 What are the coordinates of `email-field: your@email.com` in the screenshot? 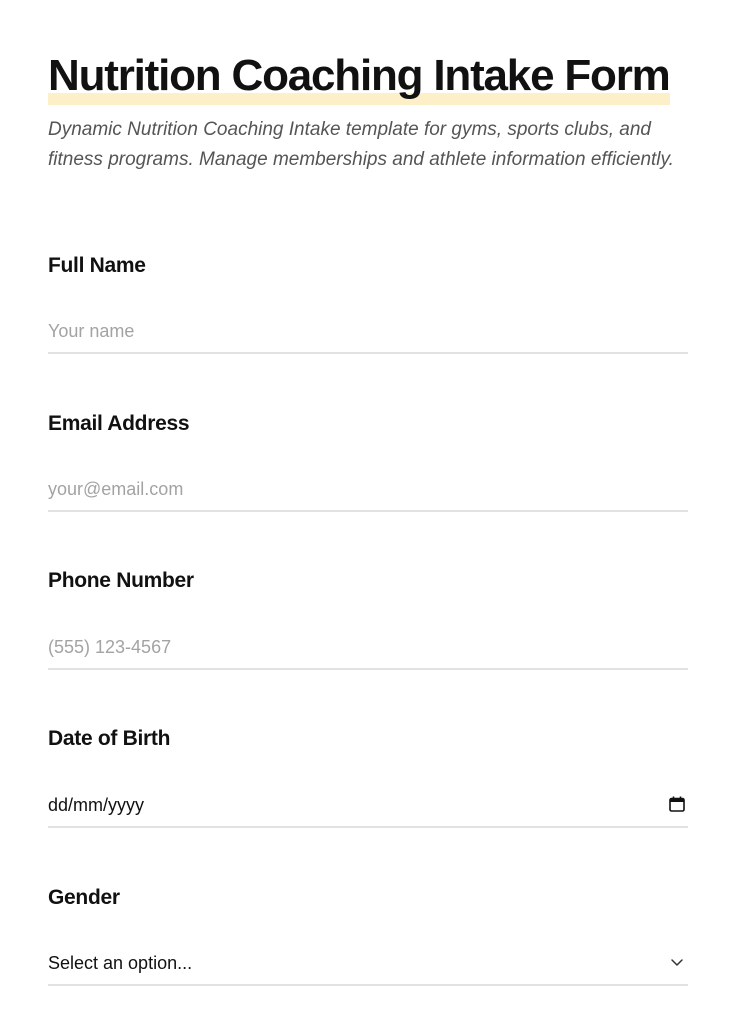 It's located at (368, 490).